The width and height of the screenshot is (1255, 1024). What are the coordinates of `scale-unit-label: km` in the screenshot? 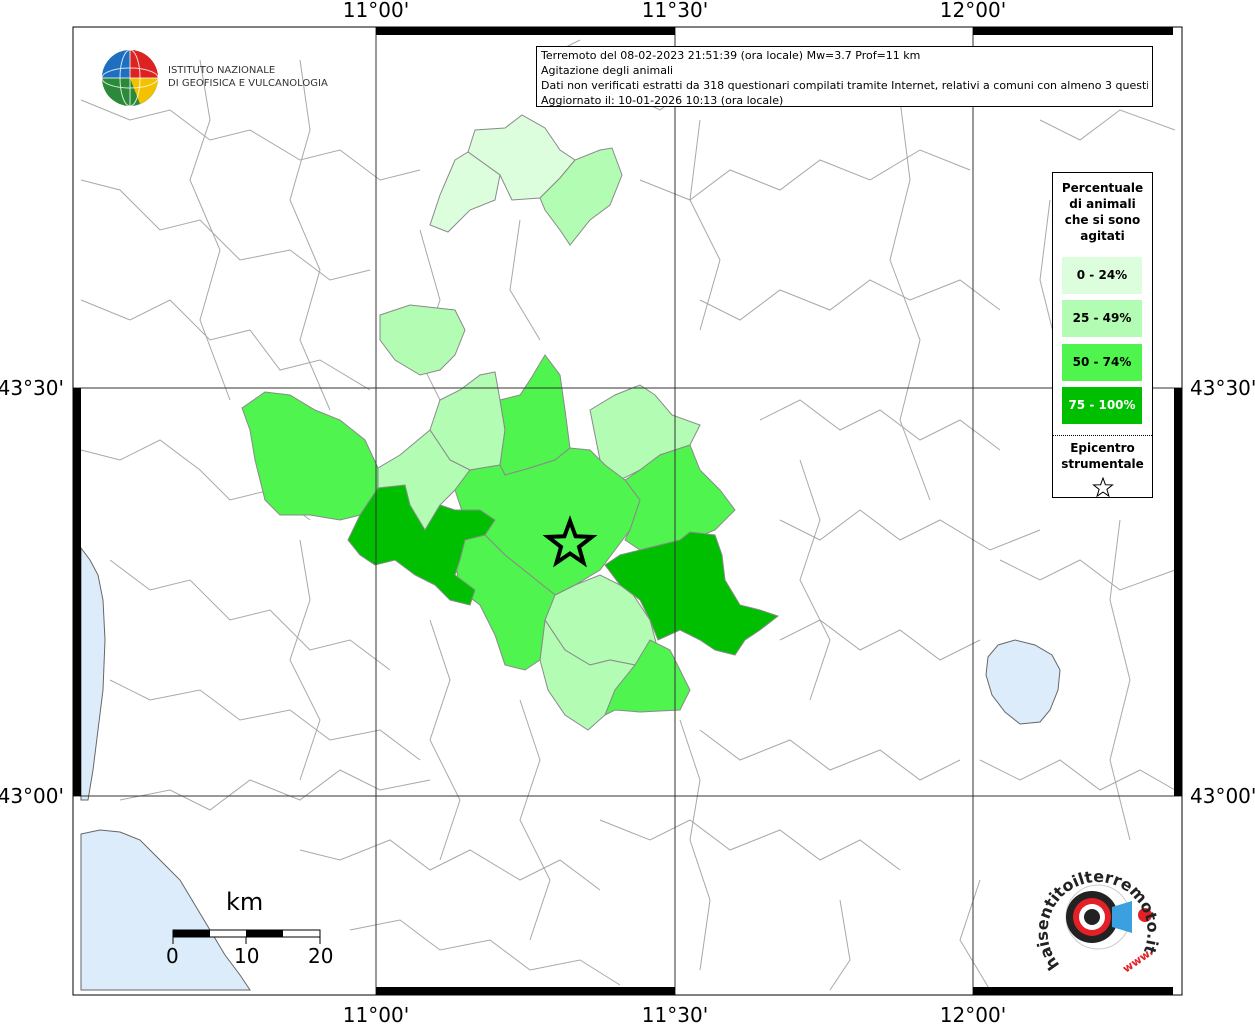 It's located at (245, 902).